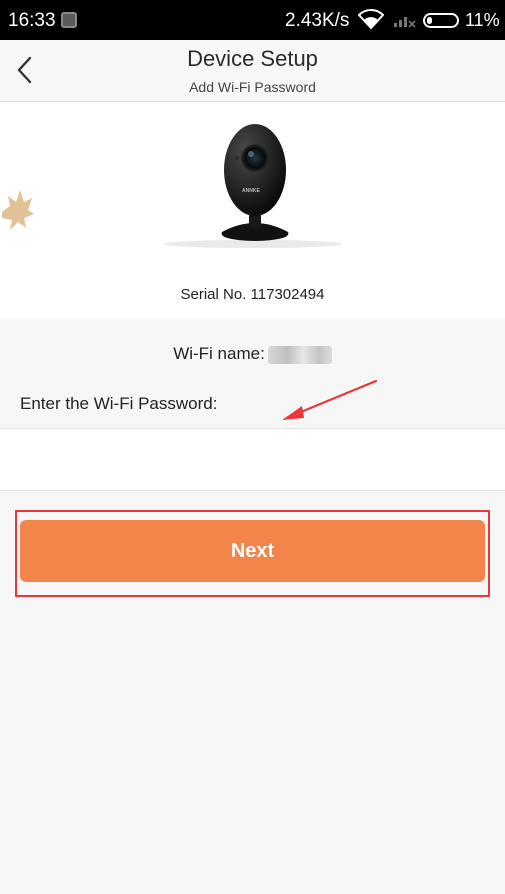 Image resolution: width=505 pixels, height=894 pixels. I want to click on password-label: Enter the Wi-Fi Password:, so click(119, 403).